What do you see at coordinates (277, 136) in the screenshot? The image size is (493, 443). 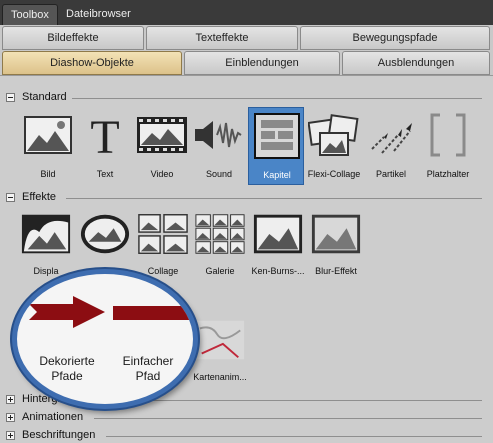 I see `chapter-icon` at bounding box center [277, 136].